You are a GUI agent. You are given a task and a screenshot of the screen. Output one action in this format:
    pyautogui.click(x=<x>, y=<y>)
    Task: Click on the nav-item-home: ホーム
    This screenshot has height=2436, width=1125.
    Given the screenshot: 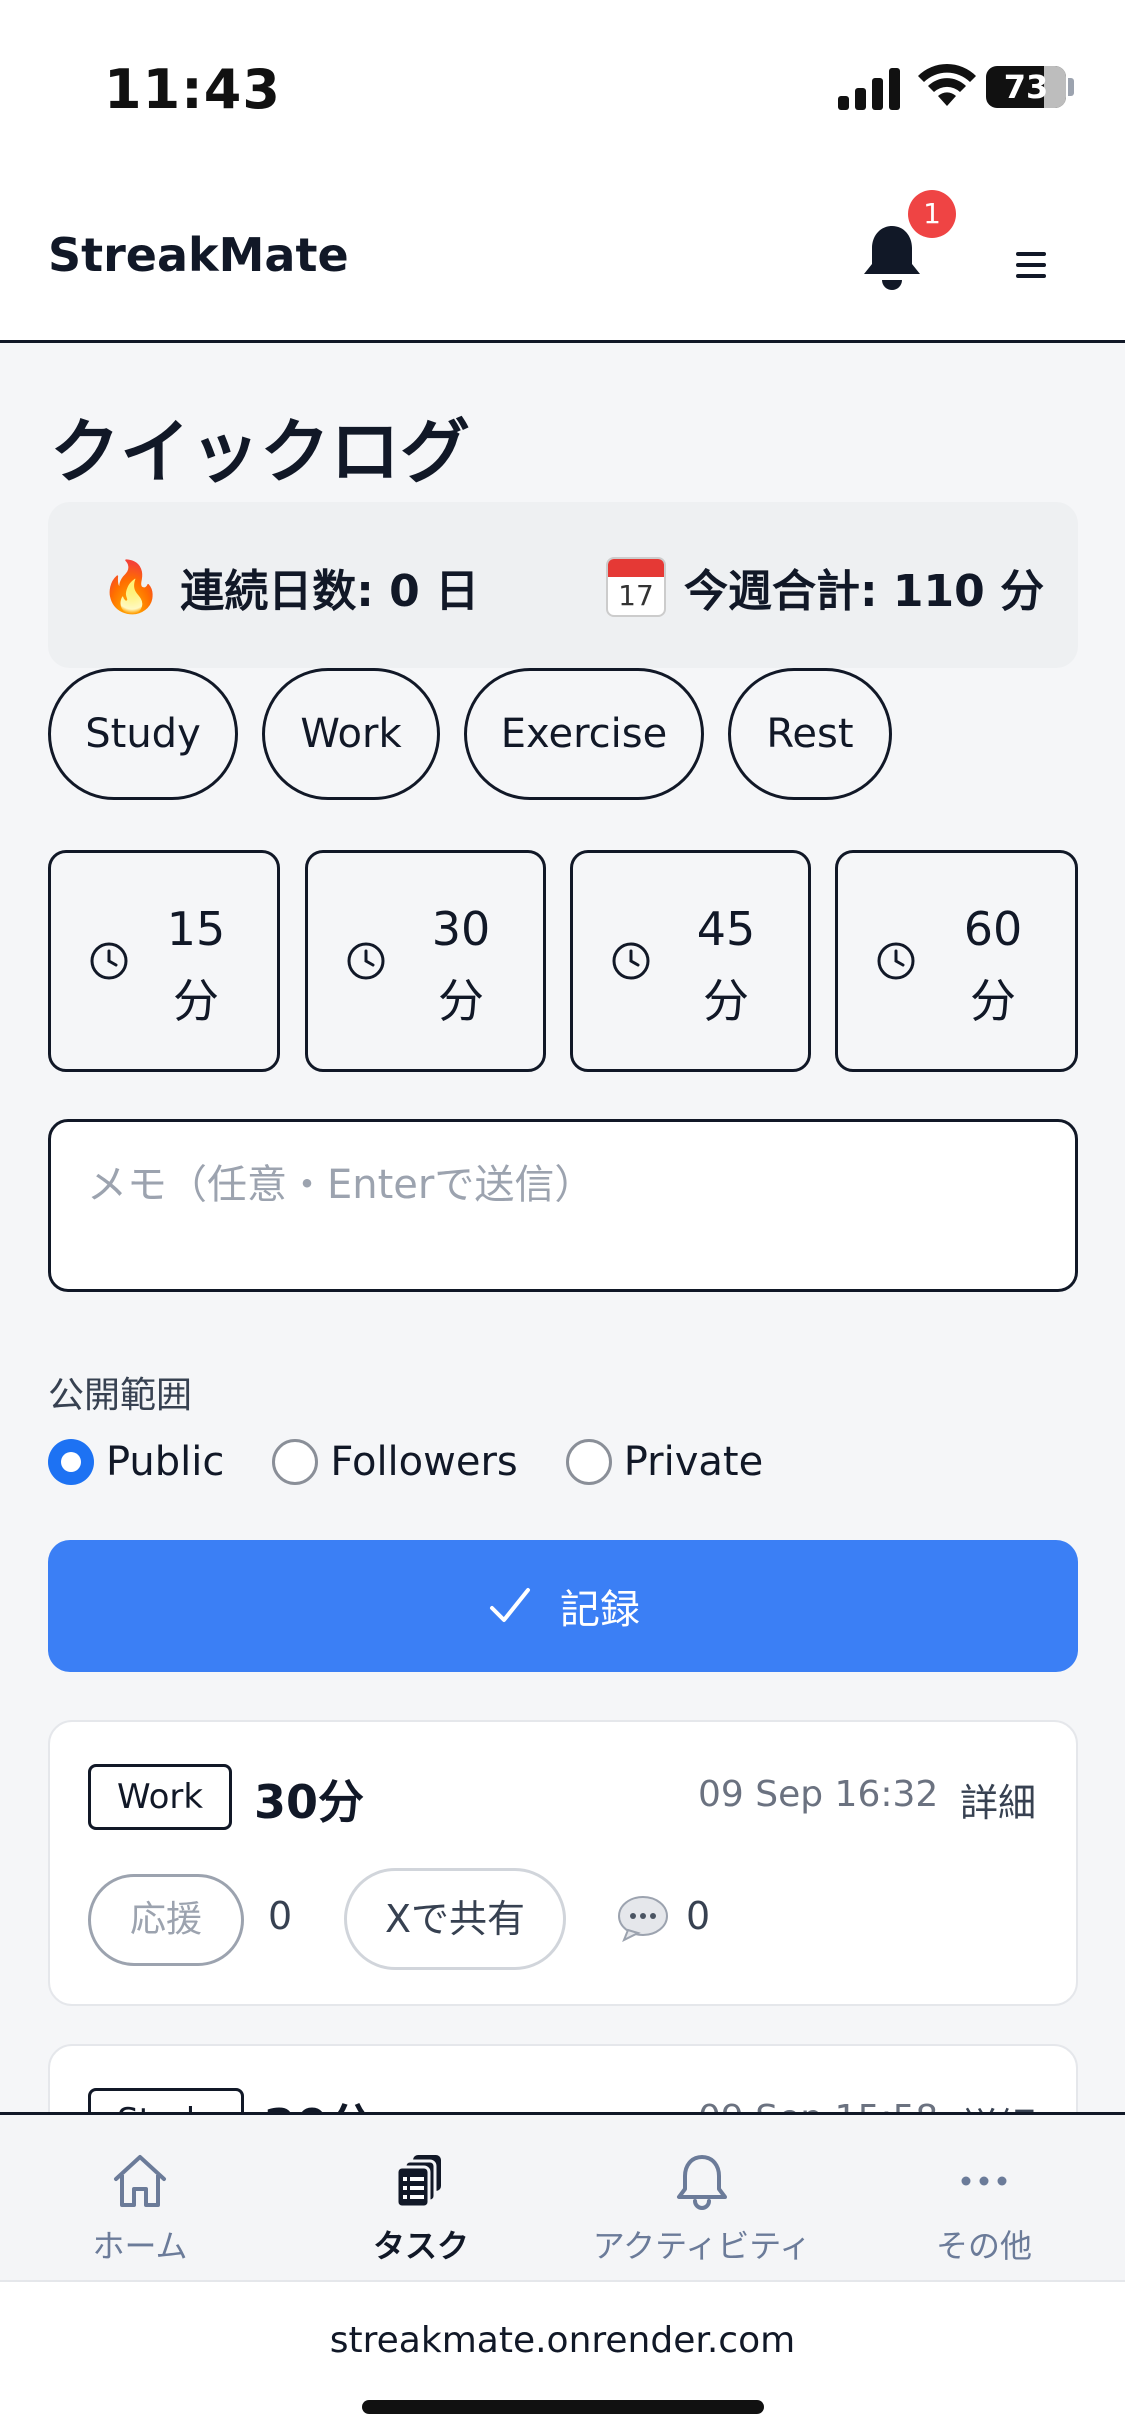 What is the action you would take?
    pyautogui.click(x=140, y=2199)
    